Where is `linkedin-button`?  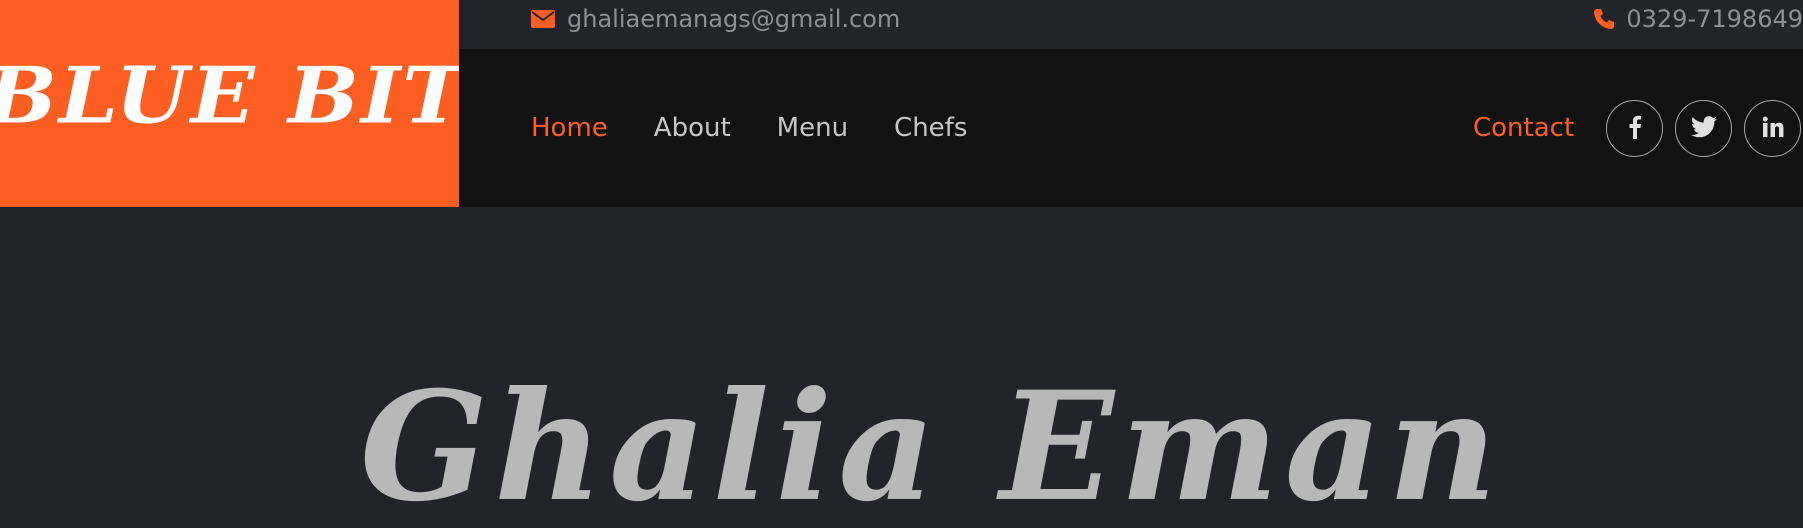 linkedin-button is located at coordinates (1772, 128).